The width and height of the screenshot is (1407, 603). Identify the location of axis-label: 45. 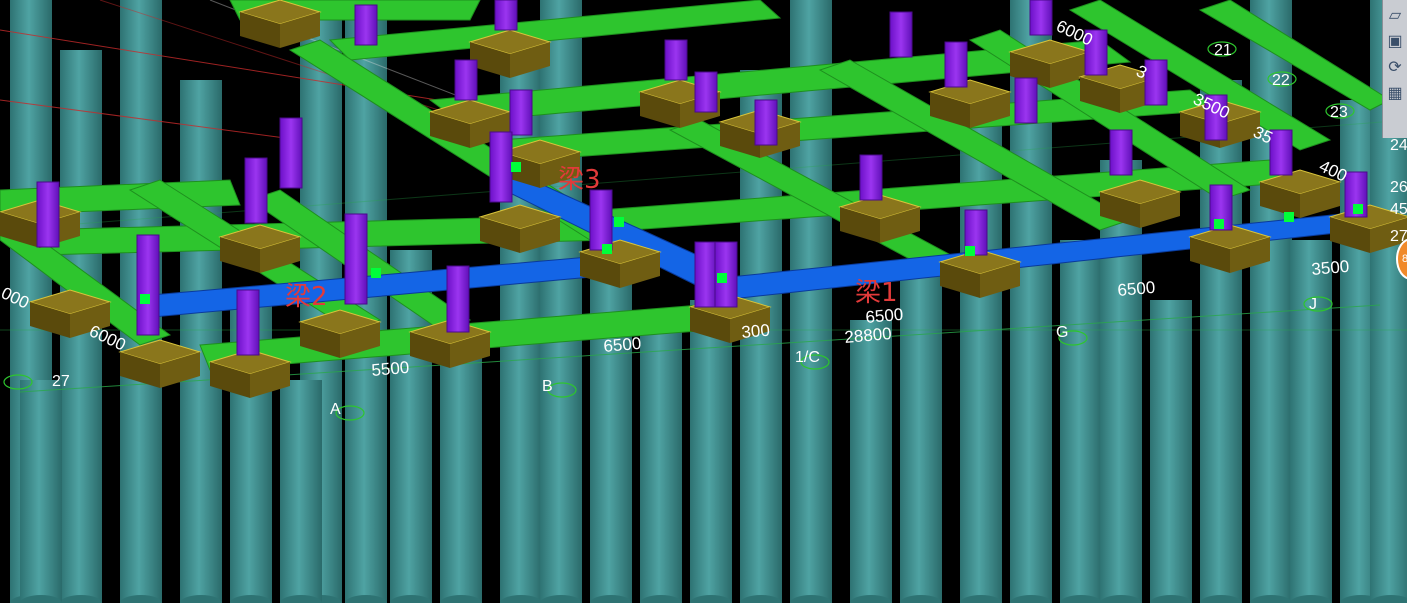
(1398, 209).